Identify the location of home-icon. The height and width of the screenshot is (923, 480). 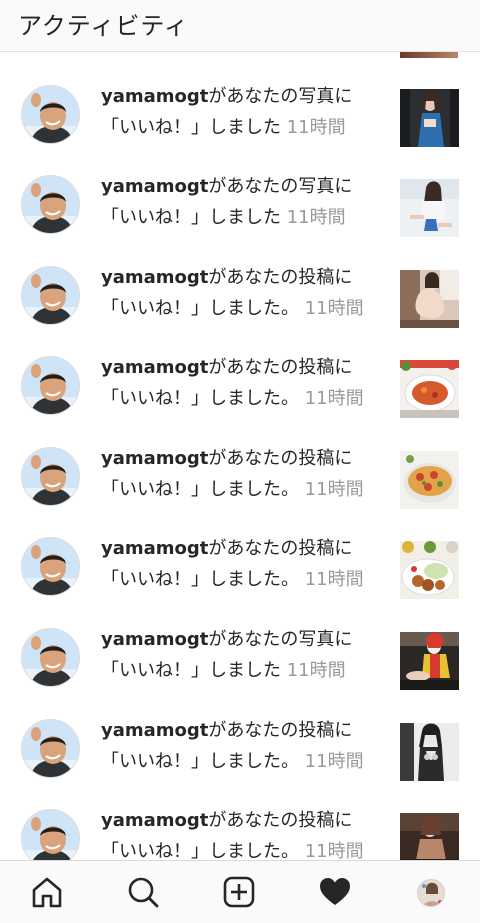
(47, 892).